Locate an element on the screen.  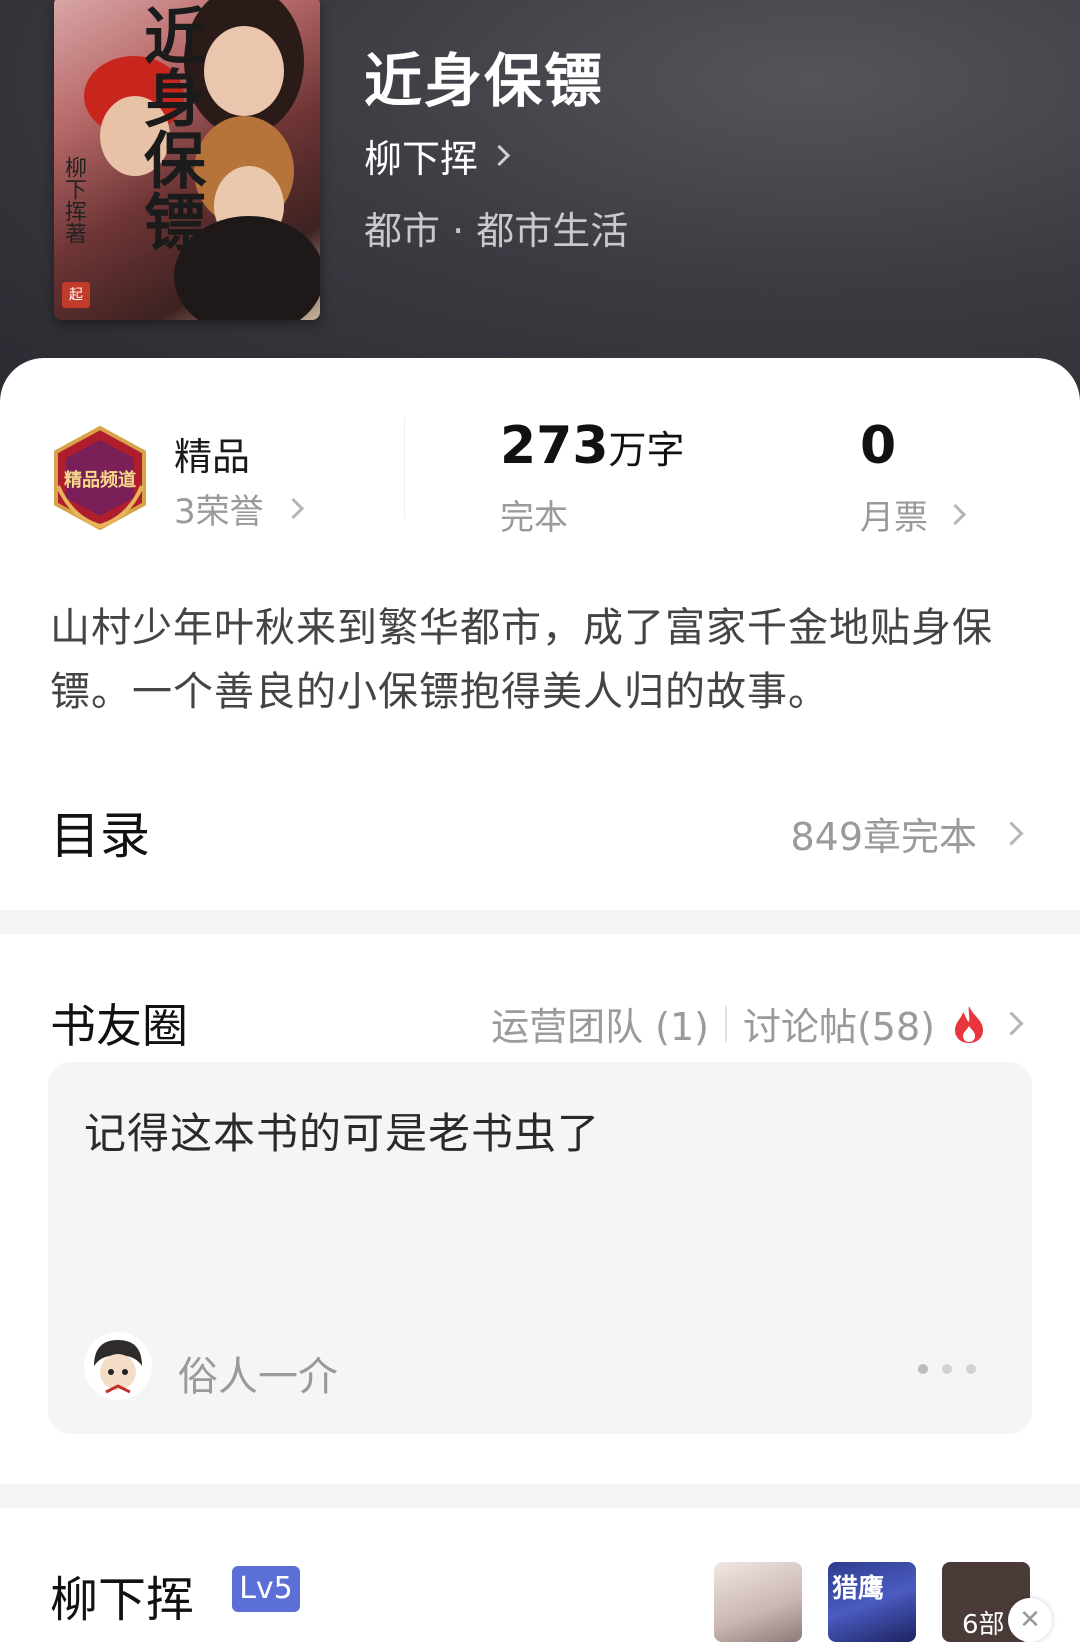
pagination-dots is located at coordinates (947, 1369).